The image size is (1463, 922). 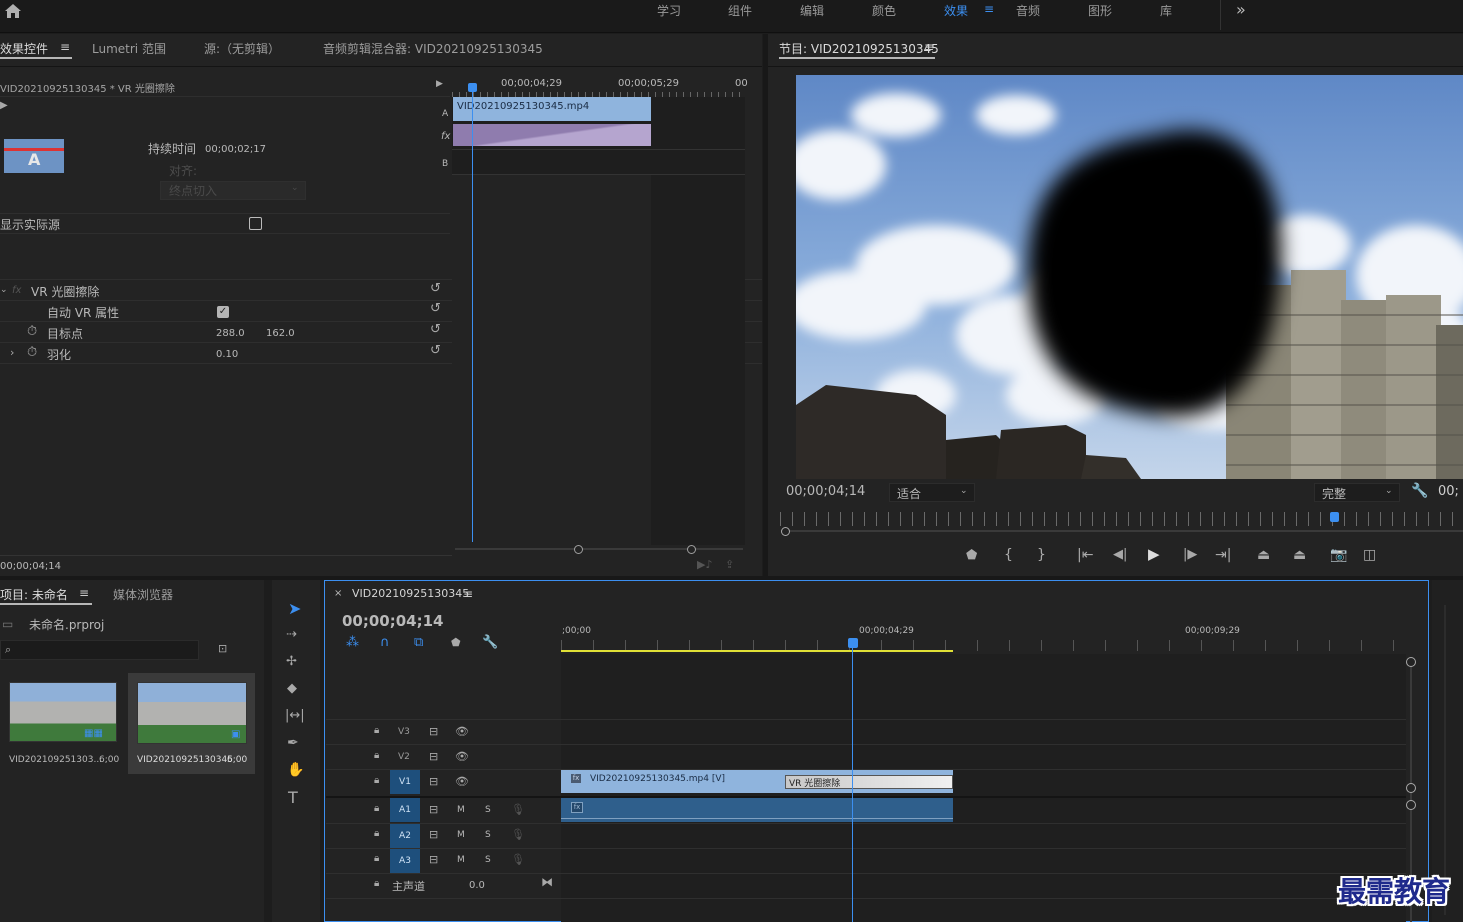 What do you see at coordinates (971, 555) in the screenshot?
I see `add-marker-icon: ⬟` at bounding box center [971, 555].